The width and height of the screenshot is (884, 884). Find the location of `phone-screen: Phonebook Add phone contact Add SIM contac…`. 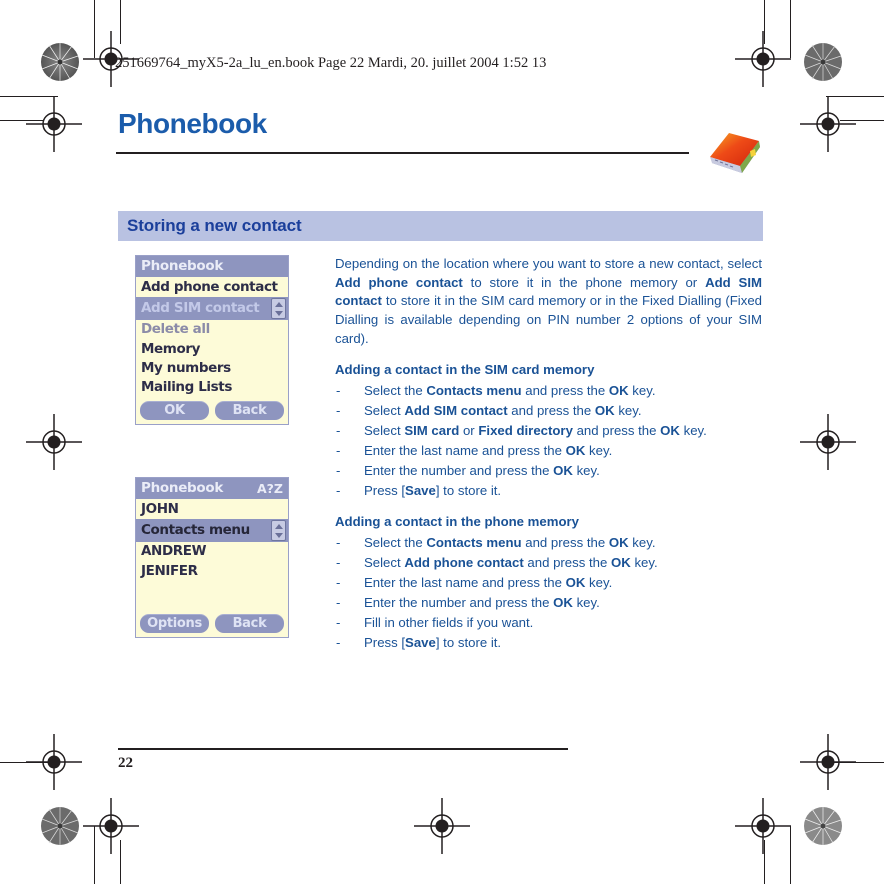

phone-screen: Phonebook Add phone contact Add SIM contac… is located at coordinates (212, 340).